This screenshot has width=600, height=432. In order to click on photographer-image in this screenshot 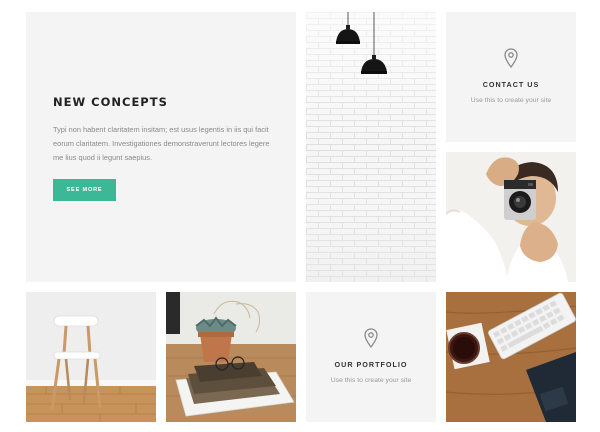, I will do `click(511, 217)`.